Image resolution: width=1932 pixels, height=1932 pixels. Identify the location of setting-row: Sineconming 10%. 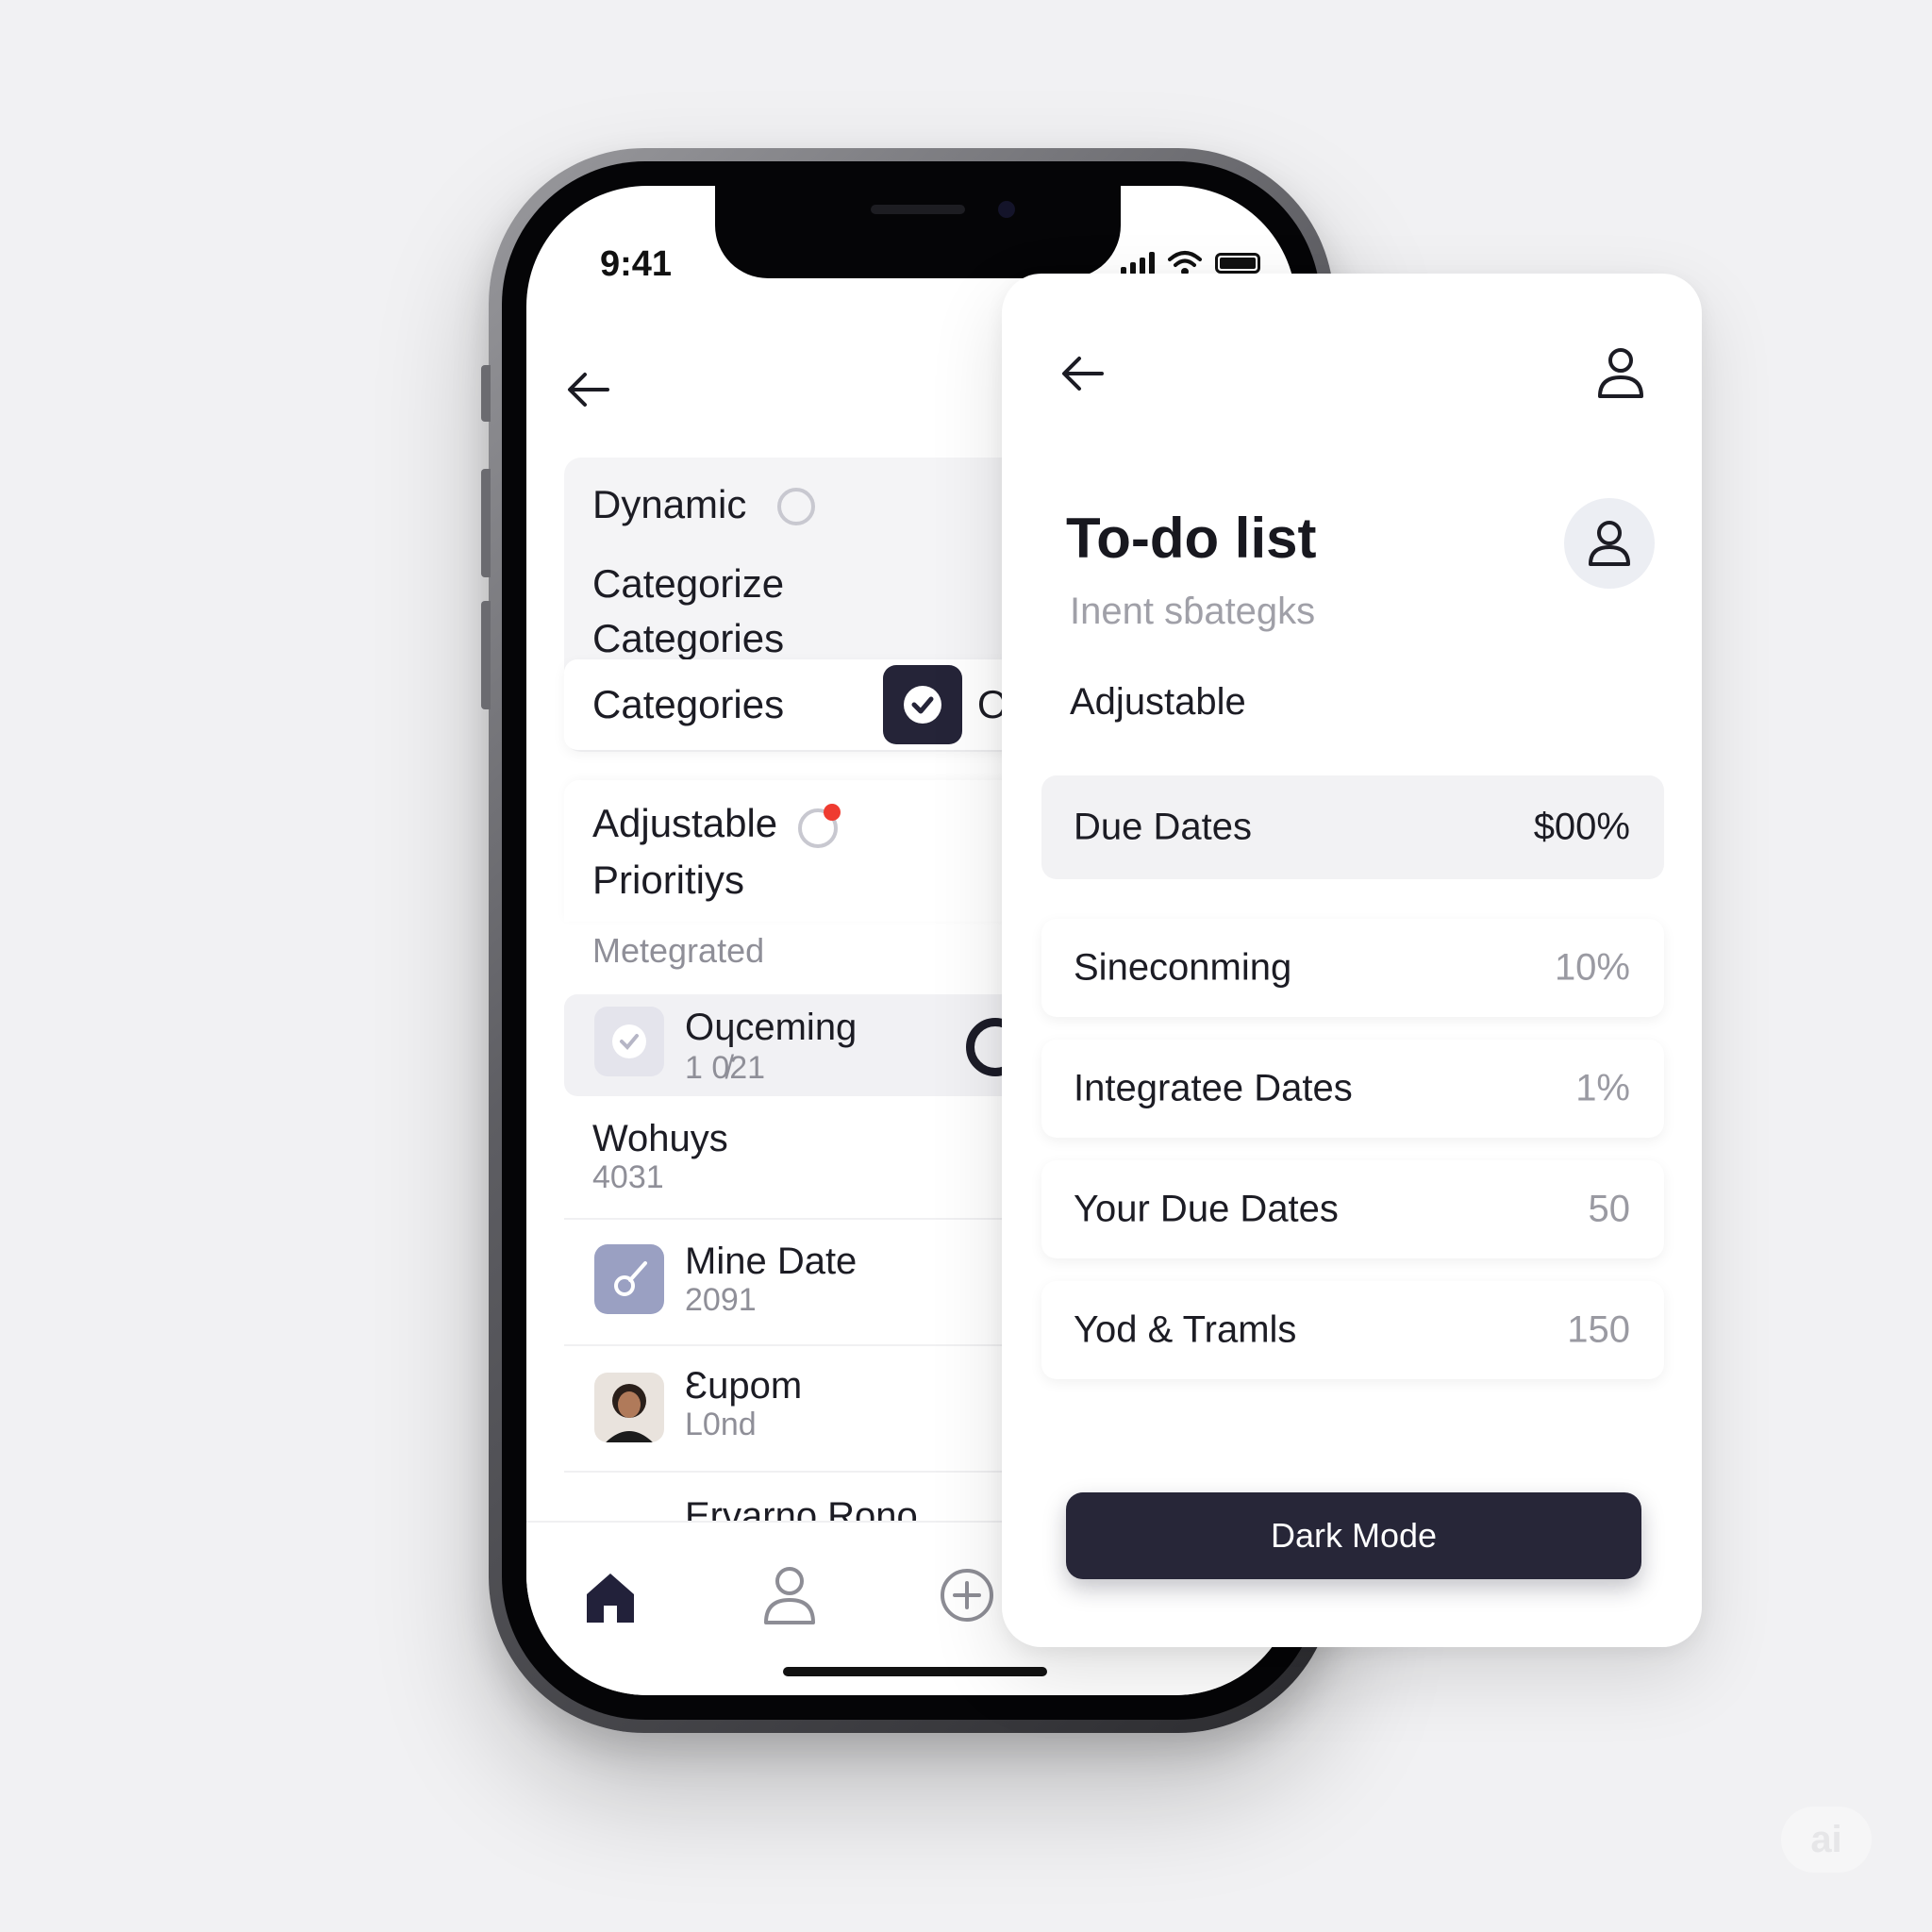
(1353, 968).